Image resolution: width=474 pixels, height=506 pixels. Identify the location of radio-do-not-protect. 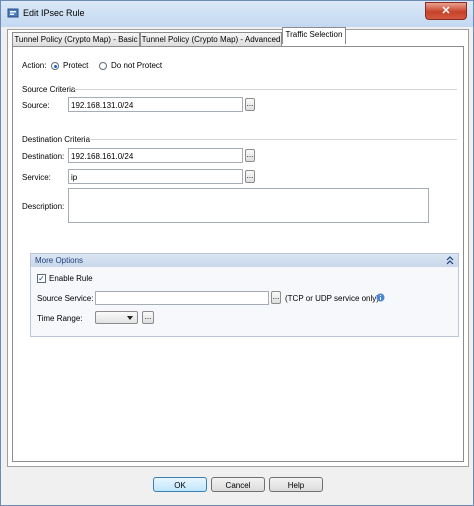
(103, 66).